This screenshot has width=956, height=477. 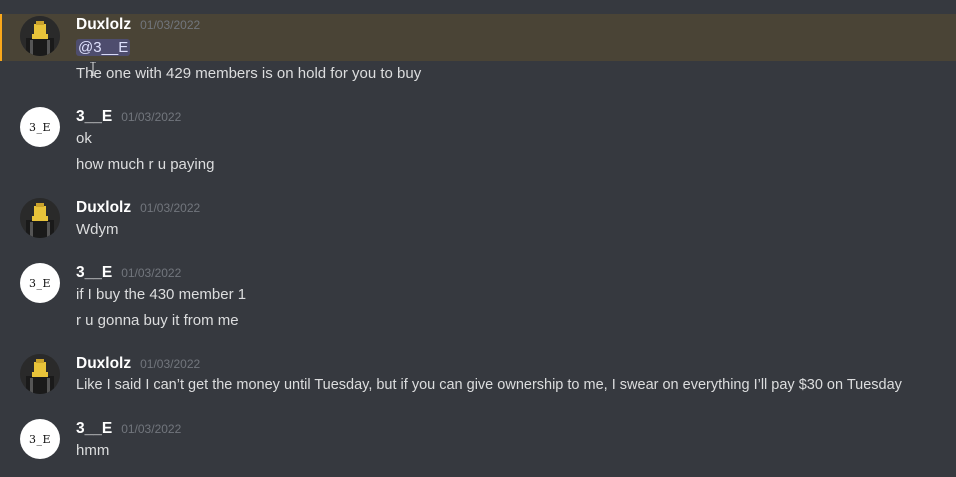 I want to click on message-text: Wdym, so click(x=97, y=229).